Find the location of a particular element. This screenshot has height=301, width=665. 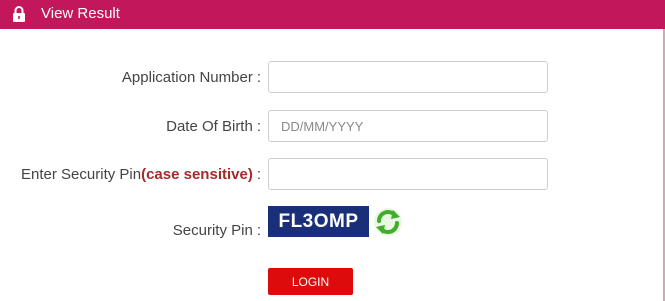

security-pin-input-label: Enter Security Pin(case sensitive): is located at coordinates (141, 174).